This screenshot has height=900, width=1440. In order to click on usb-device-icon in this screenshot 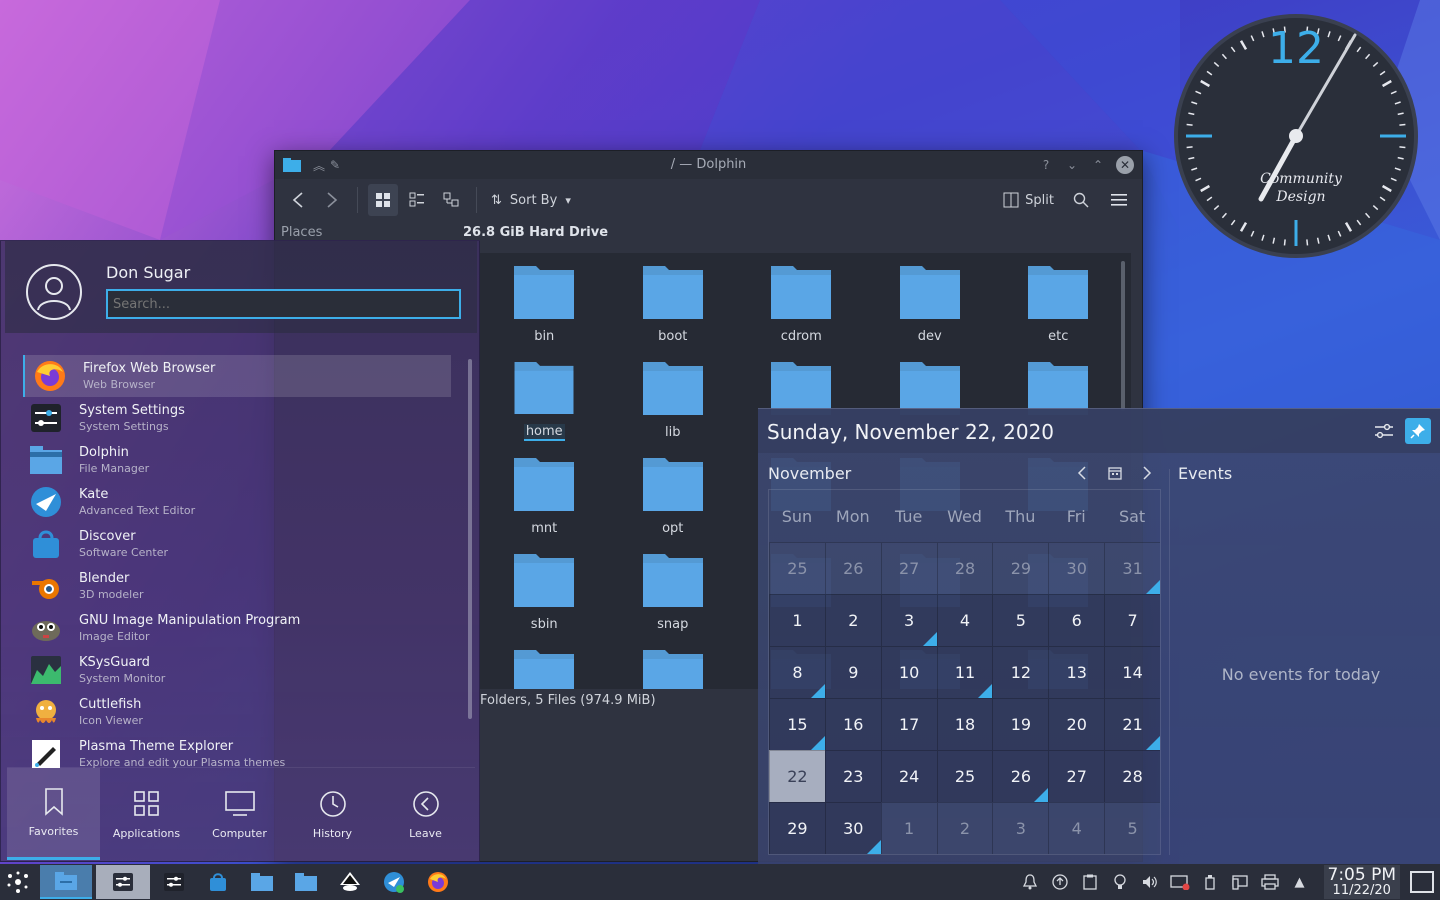, I will do `click(1210, 882)`.